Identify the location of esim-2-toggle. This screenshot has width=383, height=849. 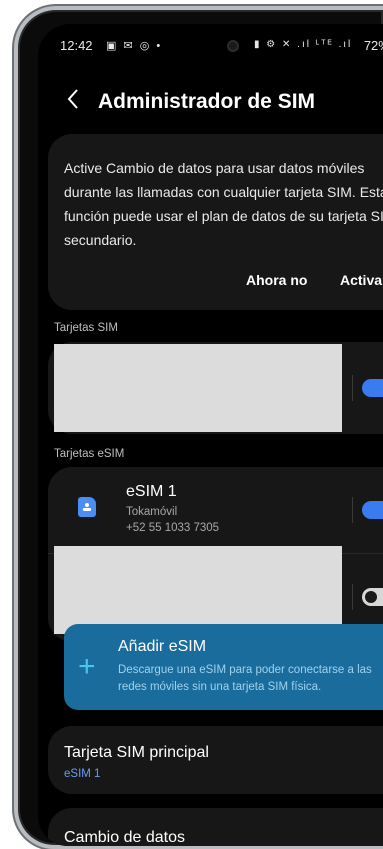
(372, 597).